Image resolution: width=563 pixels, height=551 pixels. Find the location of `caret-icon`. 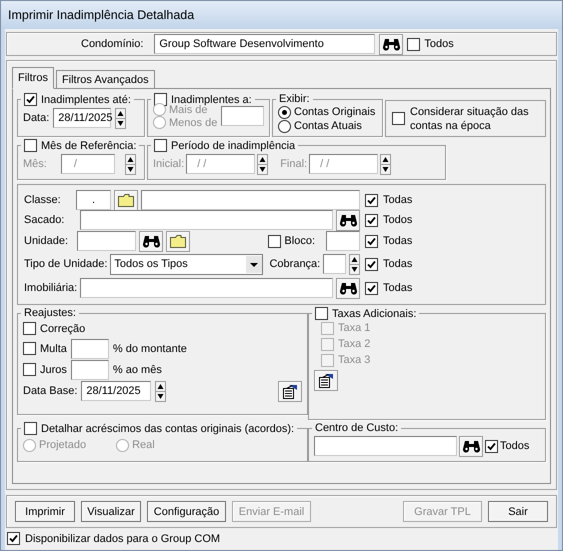

caret-icon is located at coordinates (254, 264).